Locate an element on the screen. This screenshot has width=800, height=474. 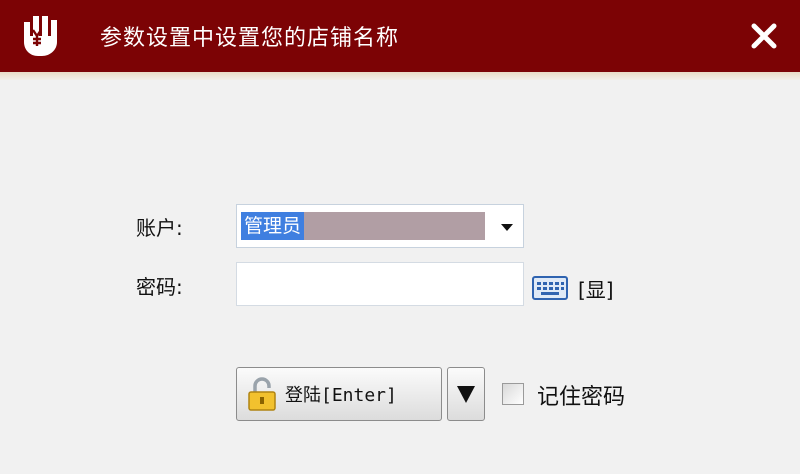
remember-password-label: 记住密码 is located at coordinates (581, 395).